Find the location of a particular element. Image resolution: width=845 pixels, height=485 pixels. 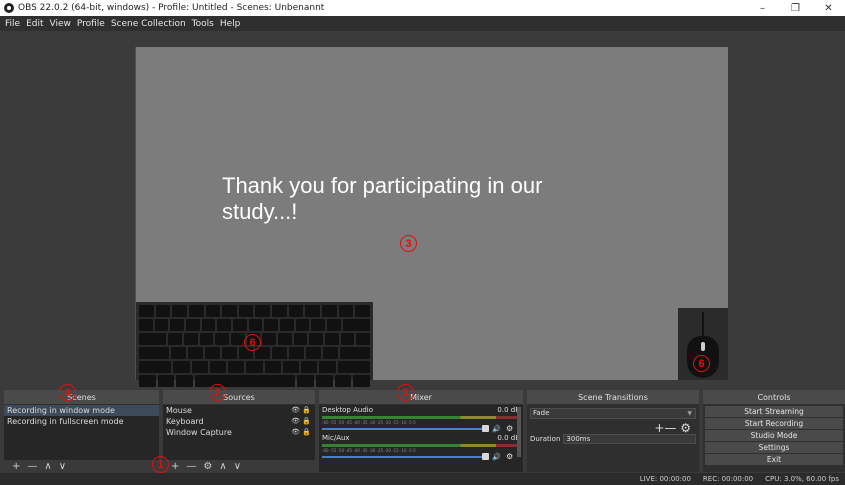

scenes-header: Scenes is located at coordinates (81, 397).